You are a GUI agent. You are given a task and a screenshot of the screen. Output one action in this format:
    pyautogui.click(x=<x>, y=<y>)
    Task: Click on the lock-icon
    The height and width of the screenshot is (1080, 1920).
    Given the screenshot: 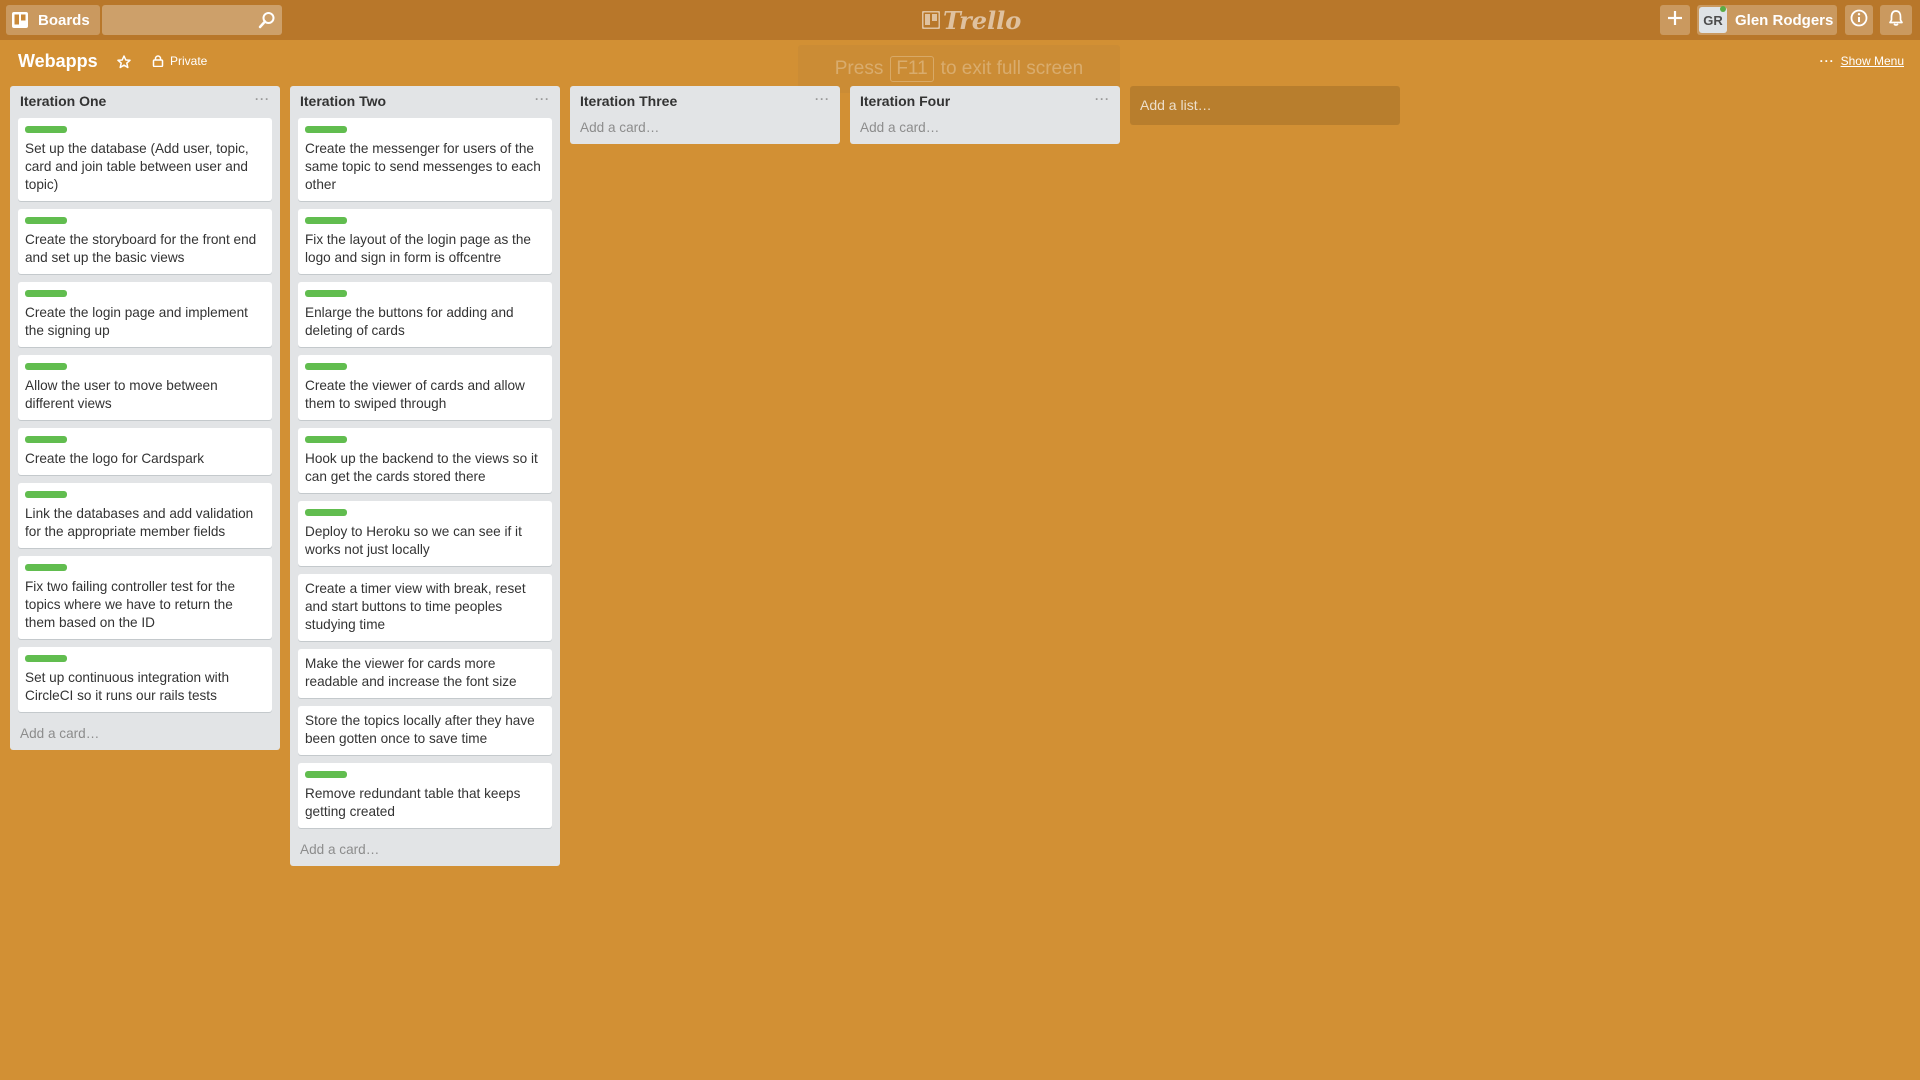 What is the action you would take?
    pyautogui.click(x=158, y=61)
    